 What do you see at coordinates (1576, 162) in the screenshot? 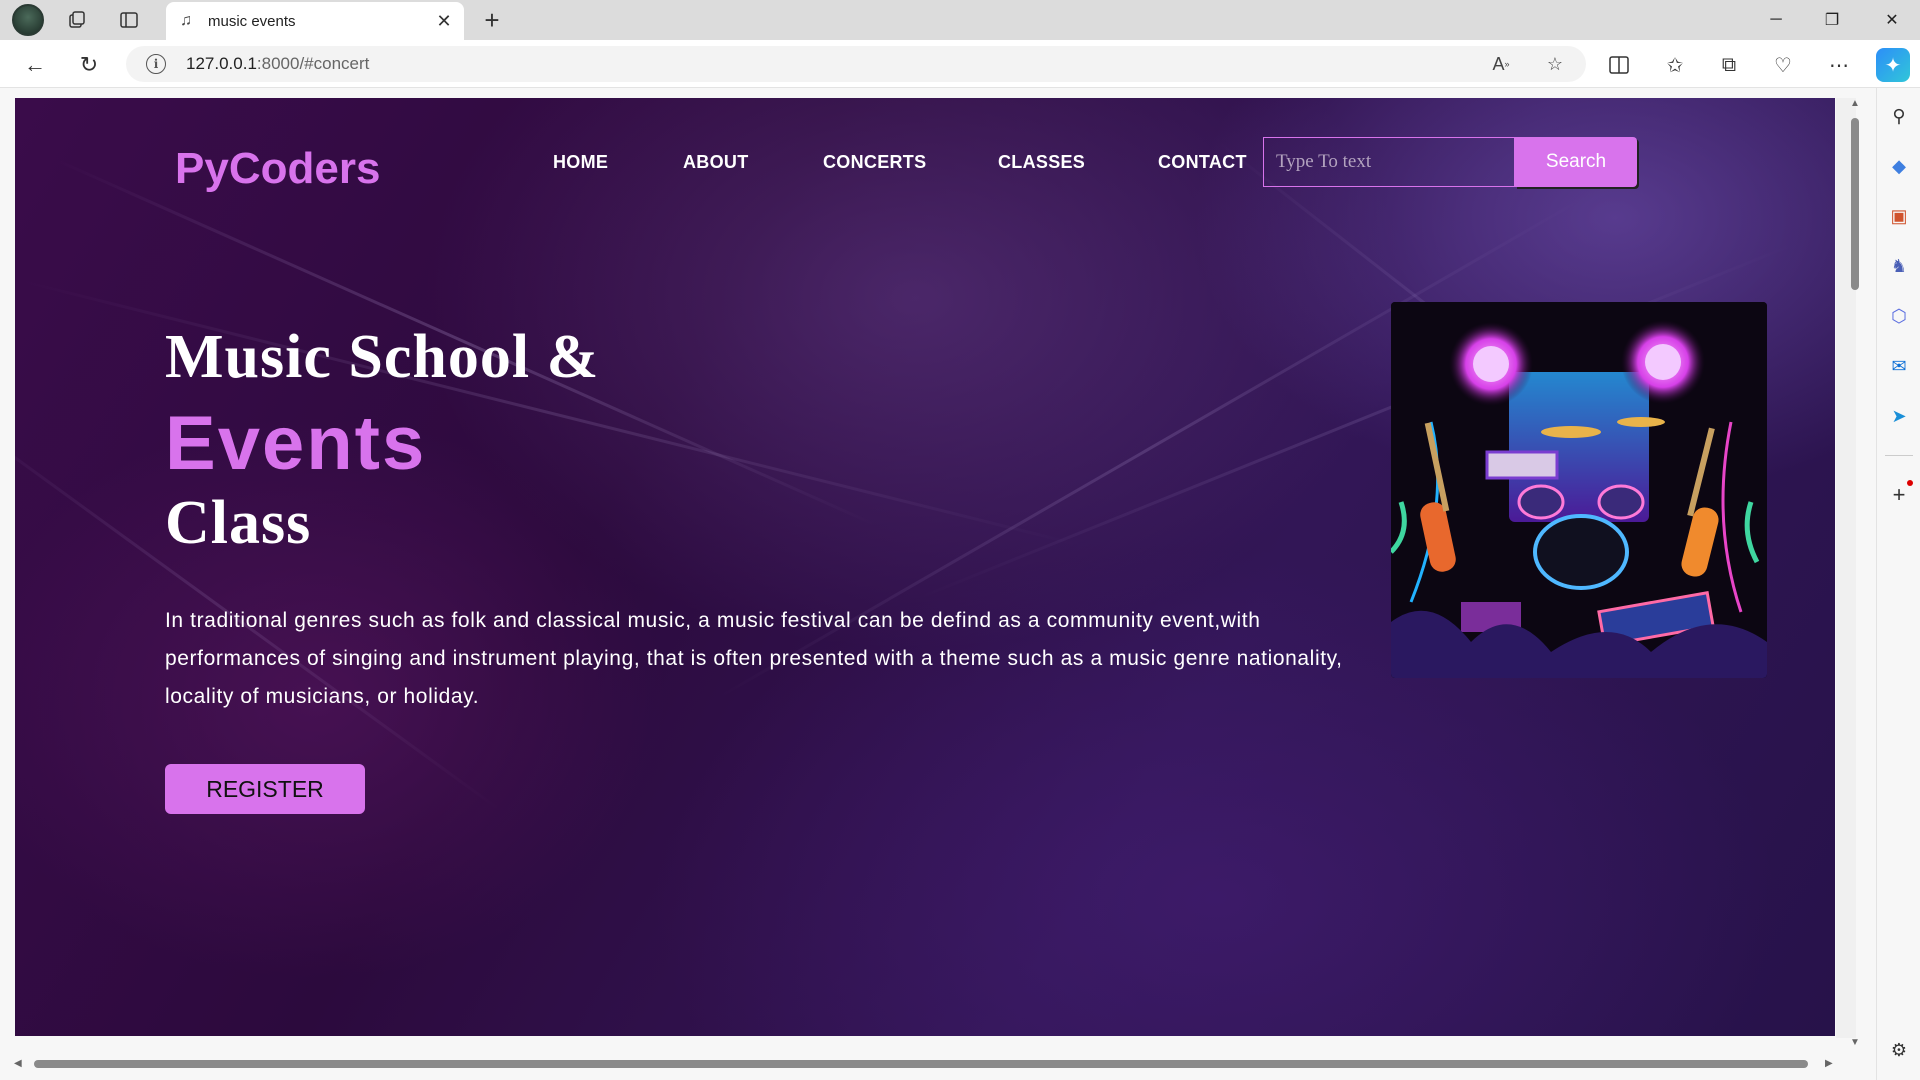
I see `search-button: Search` at bounding box center [1576, 162].